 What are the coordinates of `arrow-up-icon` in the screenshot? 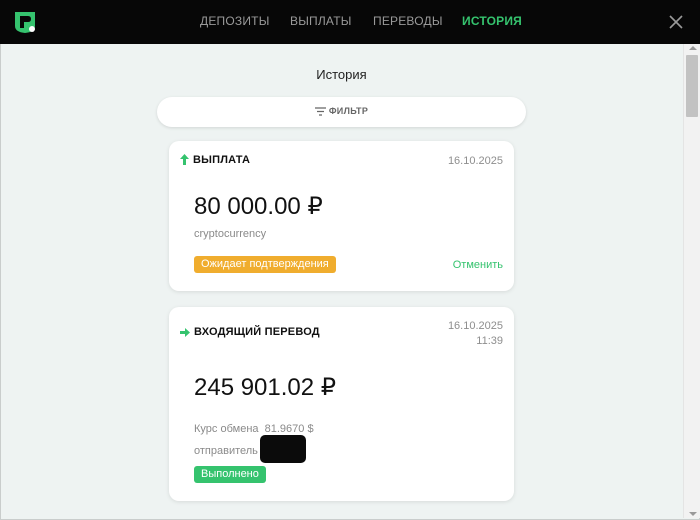 It's located at (184, 159).